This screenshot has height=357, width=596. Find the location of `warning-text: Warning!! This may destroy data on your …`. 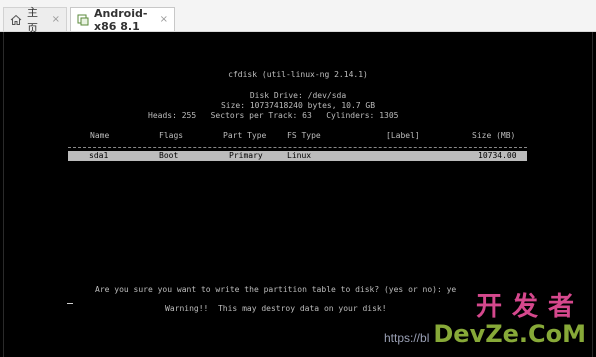

warning-text: Warning!! This may destroy data on your … is located at coordinates (276, 308).